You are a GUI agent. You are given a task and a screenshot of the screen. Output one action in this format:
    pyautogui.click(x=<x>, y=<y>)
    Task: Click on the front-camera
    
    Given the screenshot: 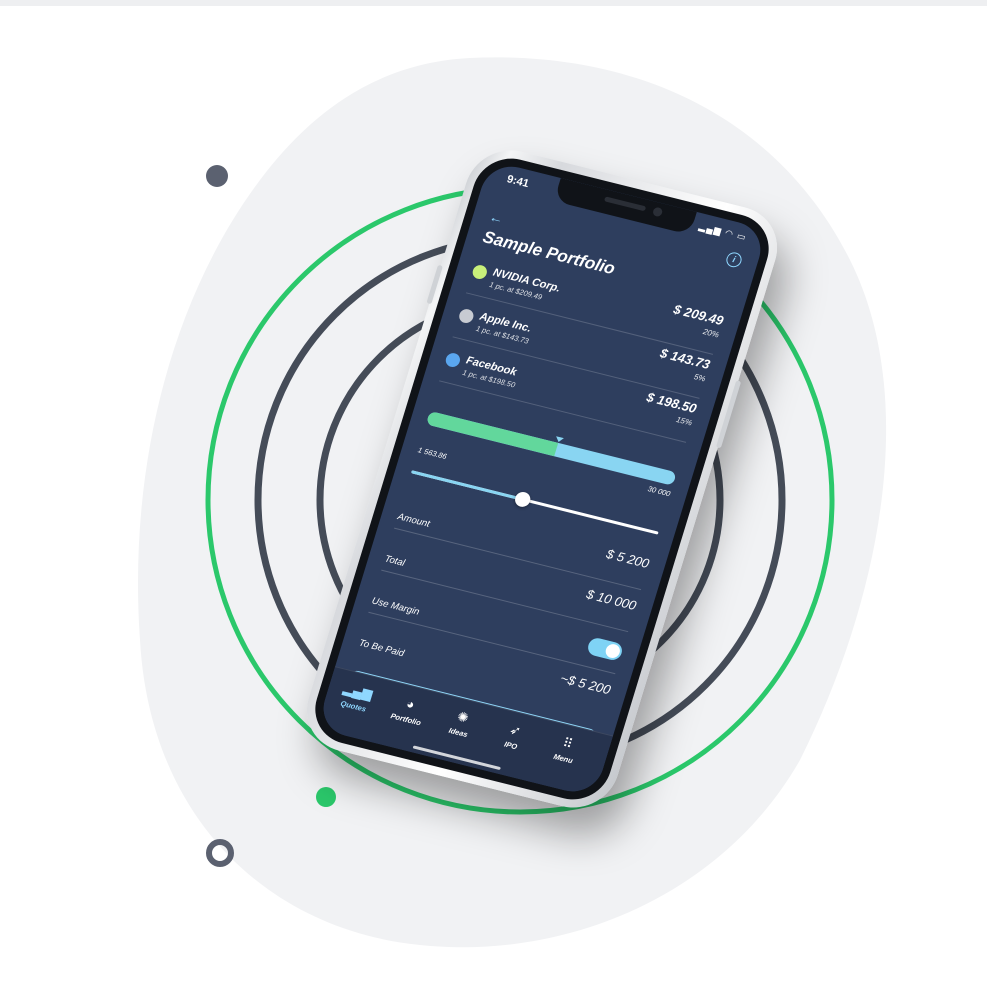 What is the action you would take?
    pyautogui.click(x=657, y=212)
    